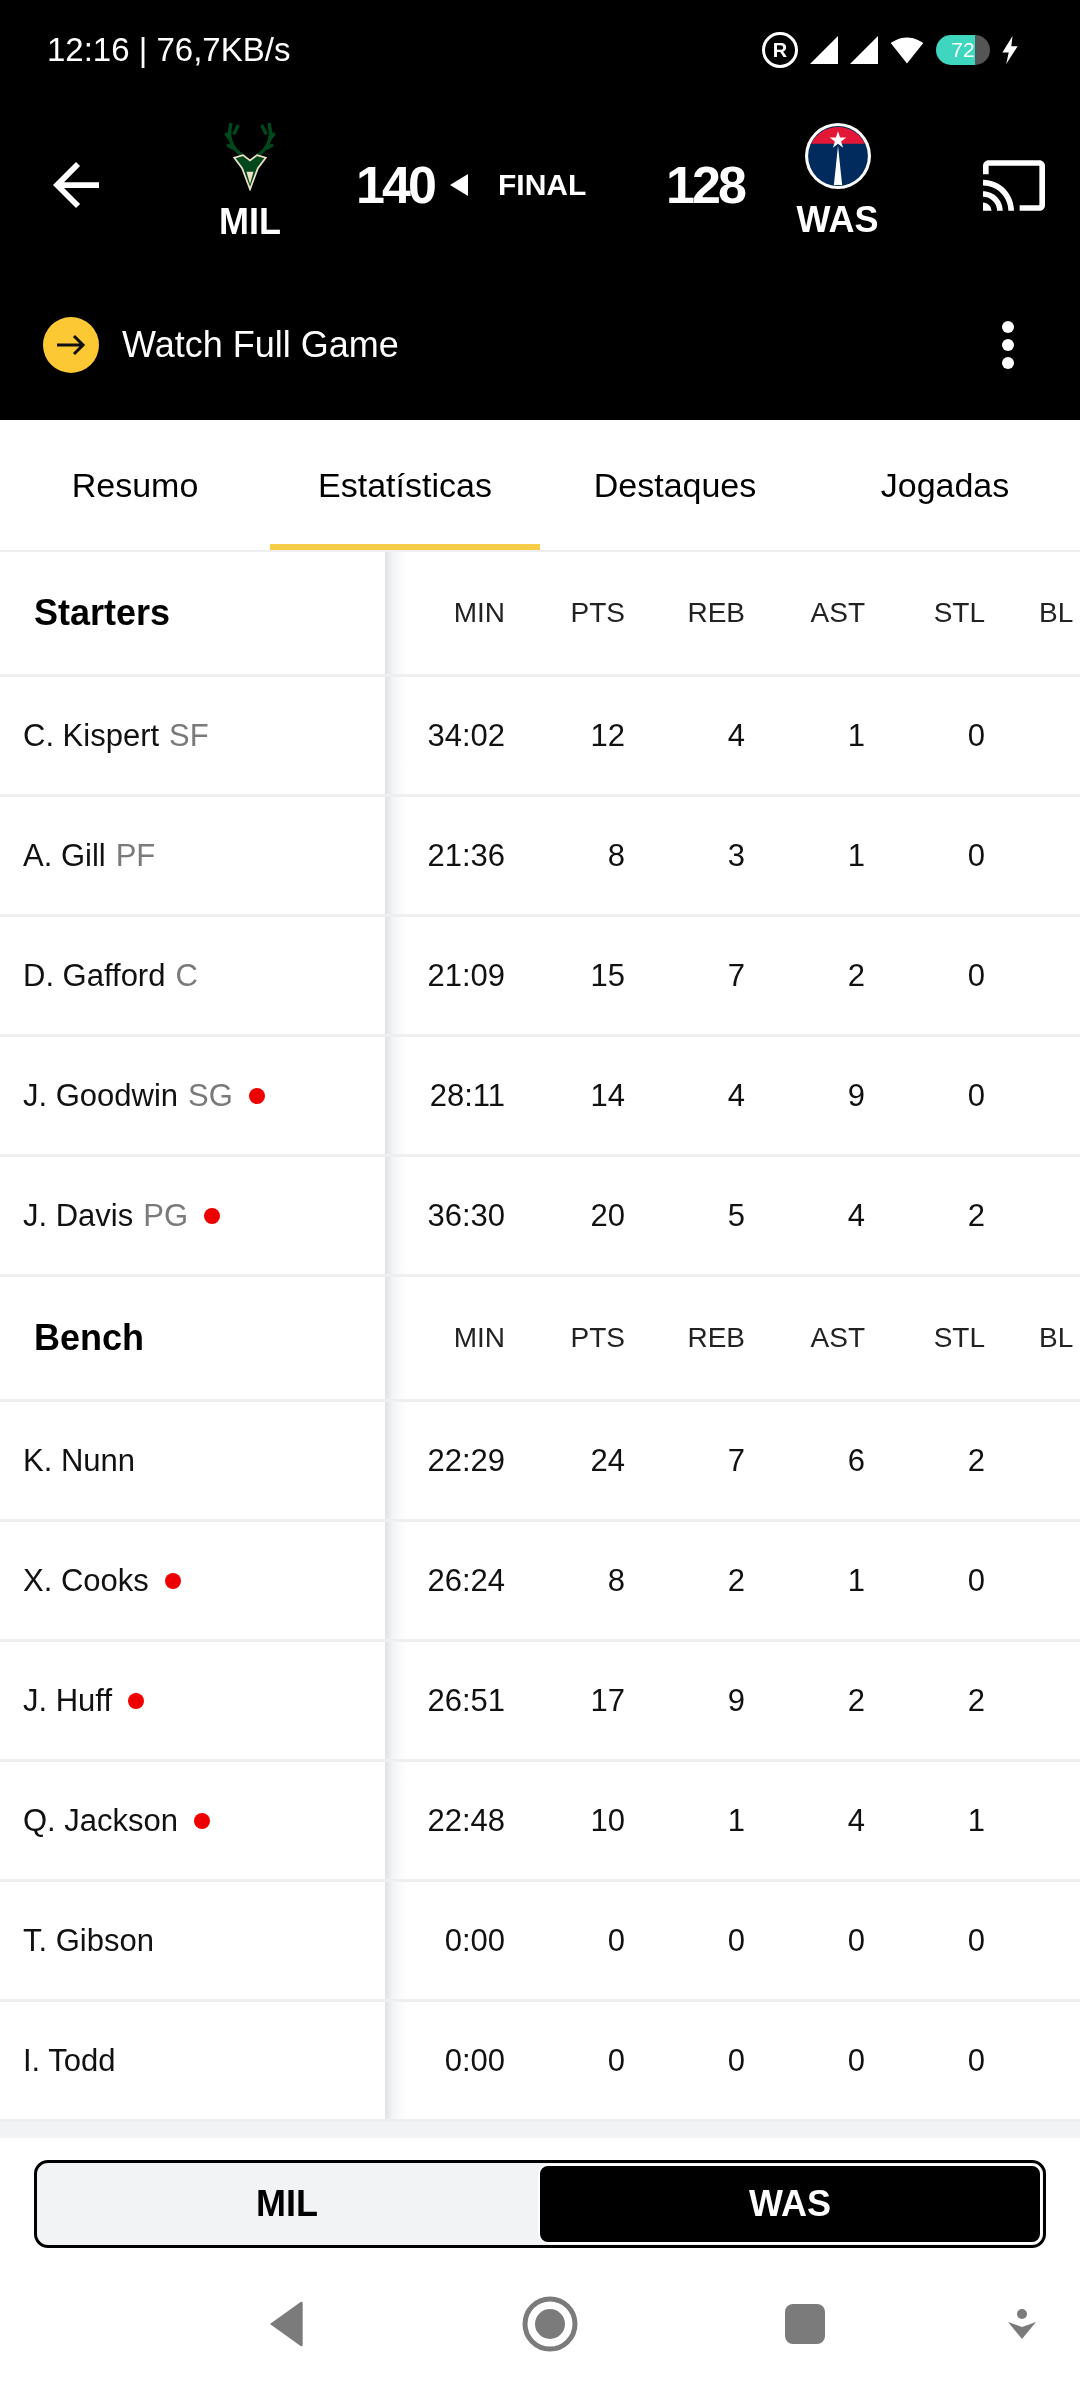  What do you see at coordinates (91, 735) in the screenshot?
I see `player-name: C. Kispert` at bounding box center [91, 735].